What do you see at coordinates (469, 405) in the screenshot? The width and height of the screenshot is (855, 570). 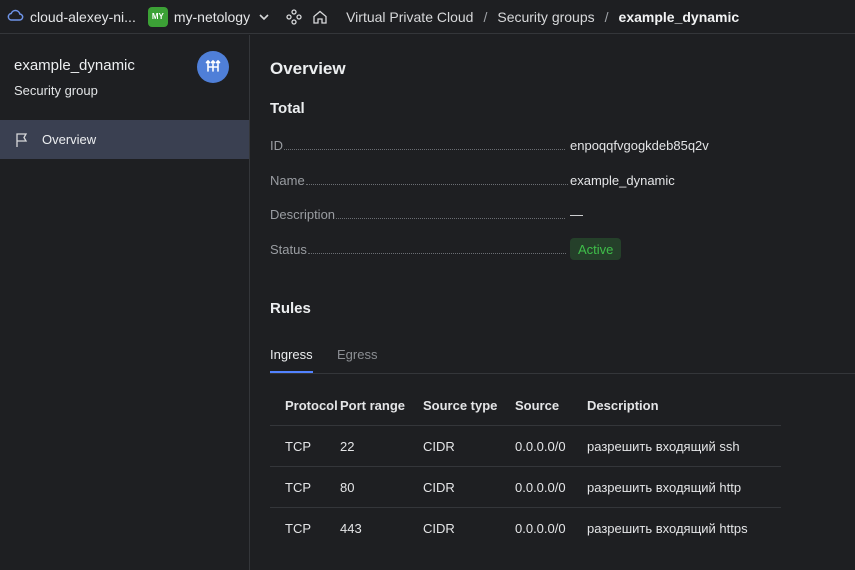 I see `column-header-source-type: Source type` at bounding box center [469, 405].